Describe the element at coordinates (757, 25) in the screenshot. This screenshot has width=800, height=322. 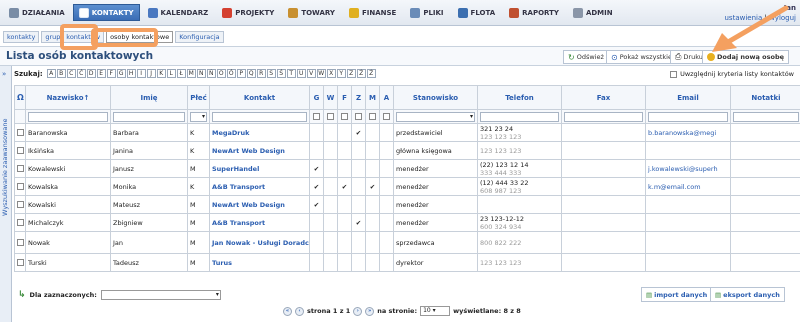
I see `arrow-shaft` at that location.